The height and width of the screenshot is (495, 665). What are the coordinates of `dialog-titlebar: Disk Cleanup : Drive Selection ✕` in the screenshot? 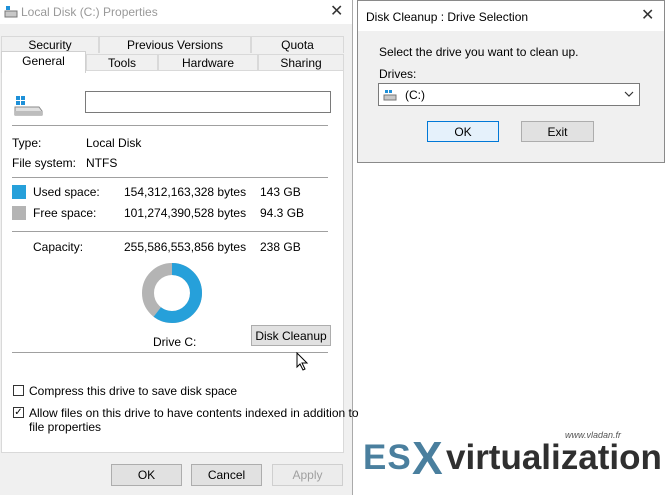 It's located at (511, 16).